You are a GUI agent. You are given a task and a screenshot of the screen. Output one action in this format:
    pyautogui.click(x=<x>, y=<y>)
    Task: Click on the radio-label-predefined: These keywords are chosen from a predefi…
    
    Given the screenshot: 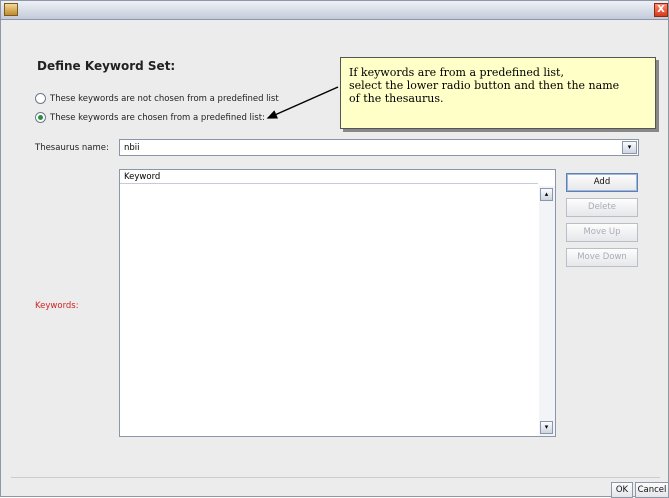 What is the action you would take?
    pyautogui.click(x=157, y=117)
    